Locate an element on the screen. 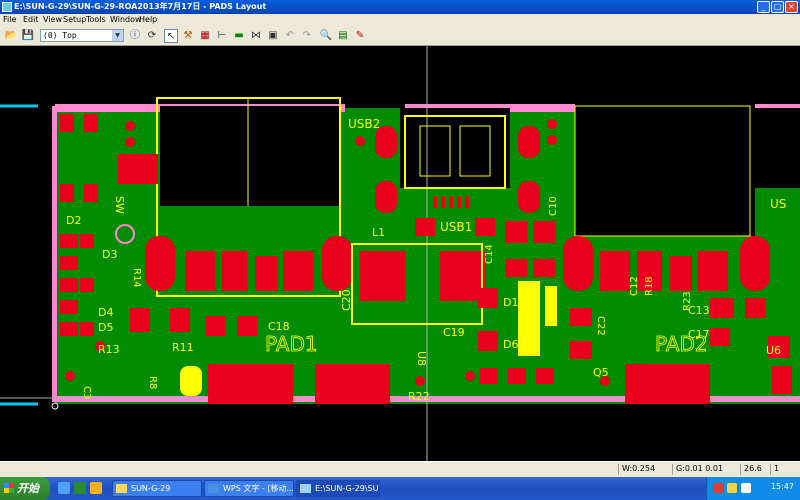  menu-file: File is located at coordinates (9, 19).